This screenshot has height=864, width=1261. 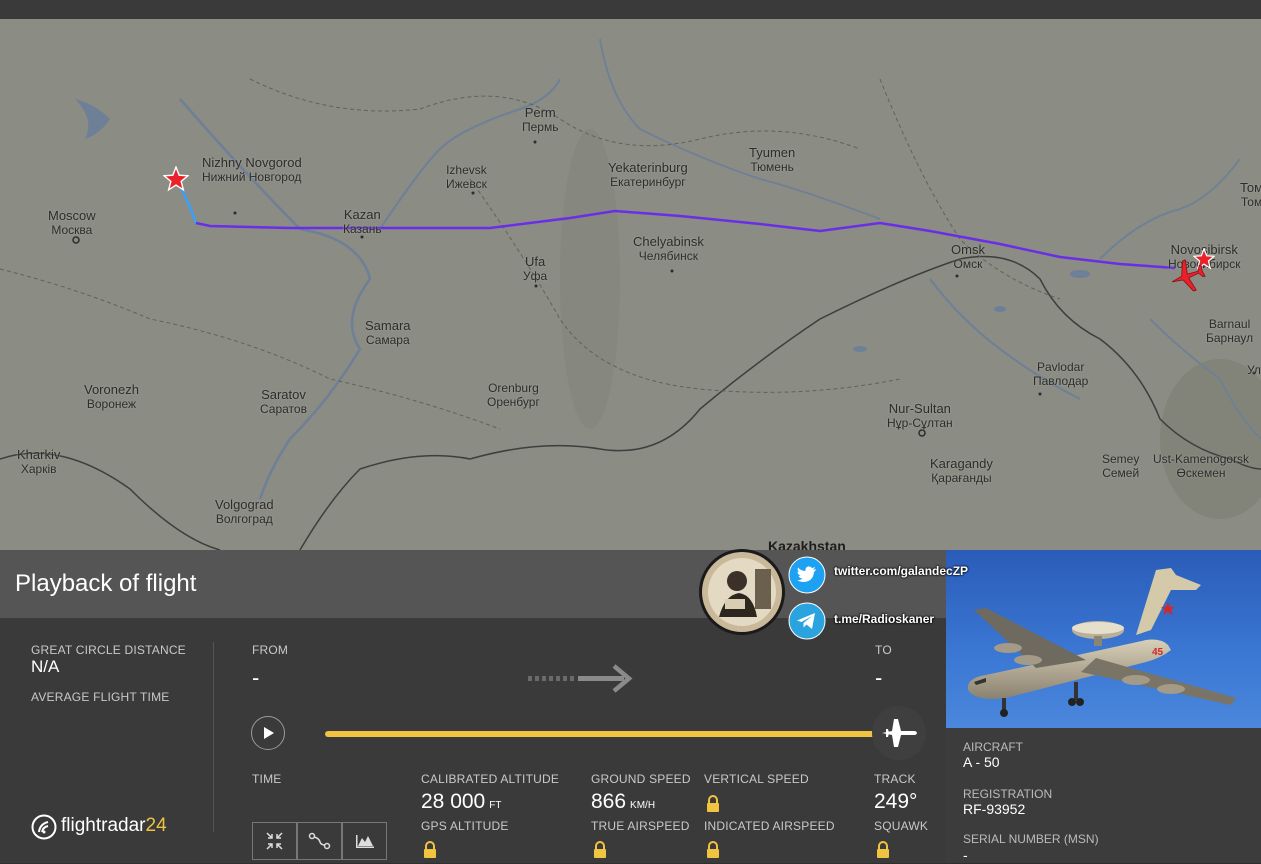 I want to click on aircraft-photo: 45, so click(x=1103, y=639).